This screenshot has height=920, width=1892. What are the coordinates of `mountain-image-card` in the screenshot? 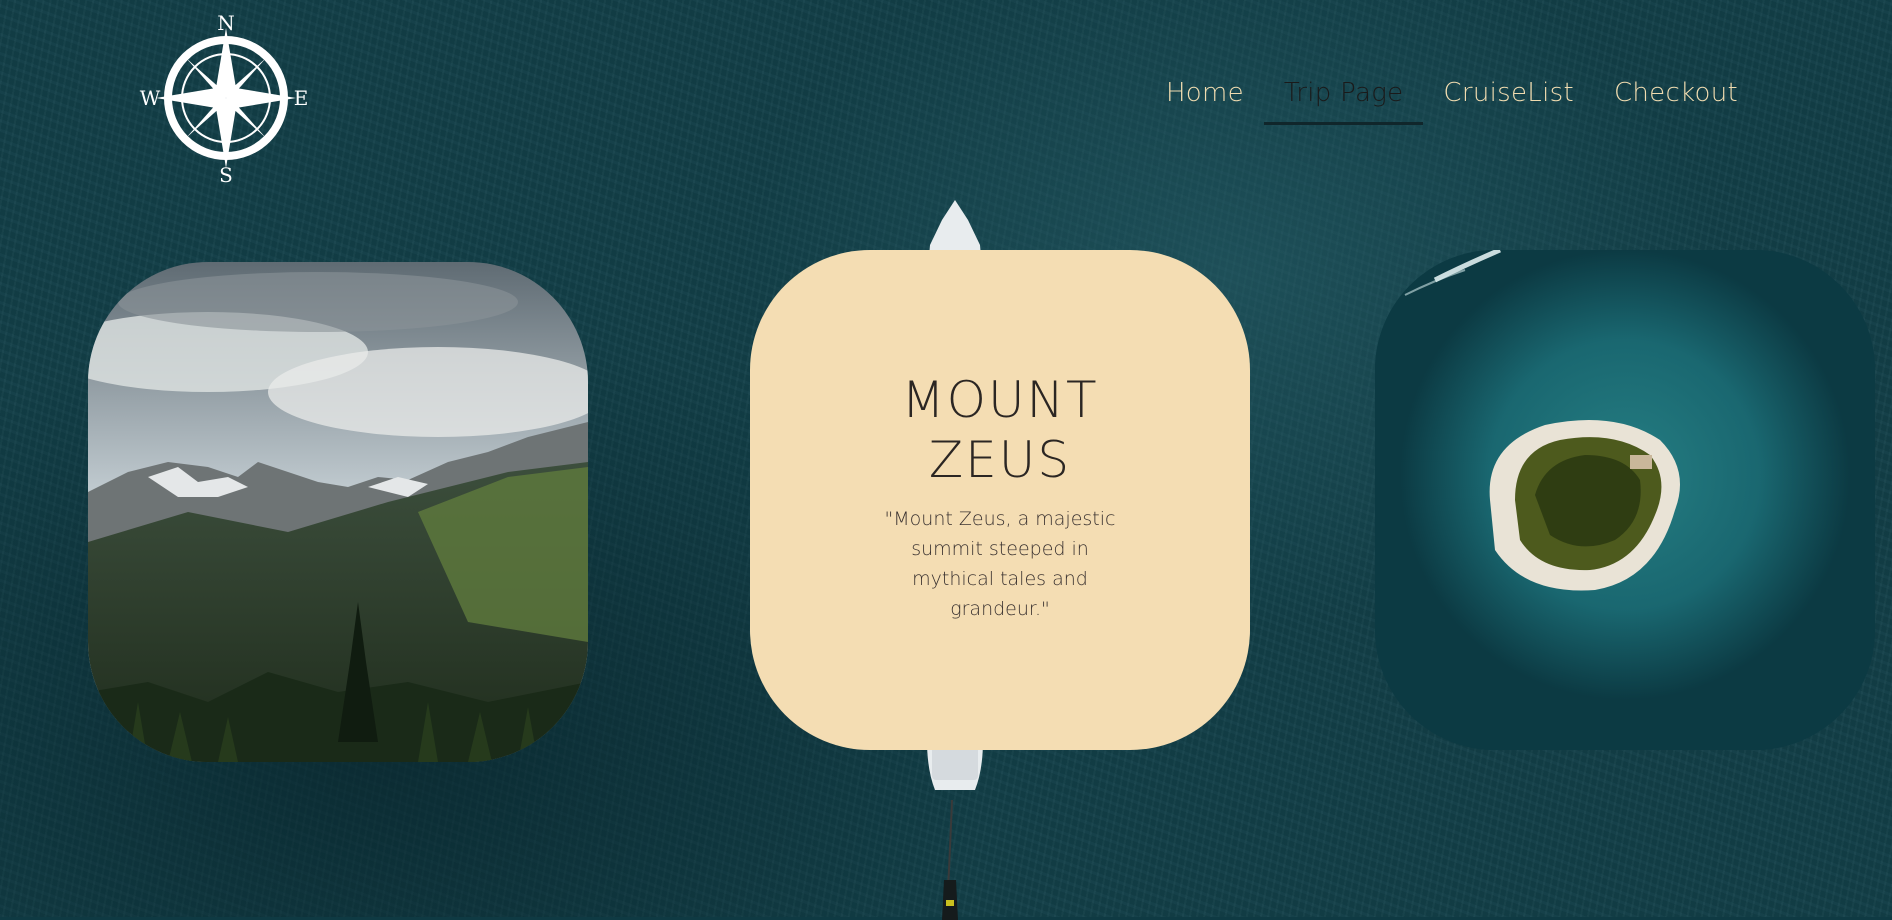 It's located at (338, 512).